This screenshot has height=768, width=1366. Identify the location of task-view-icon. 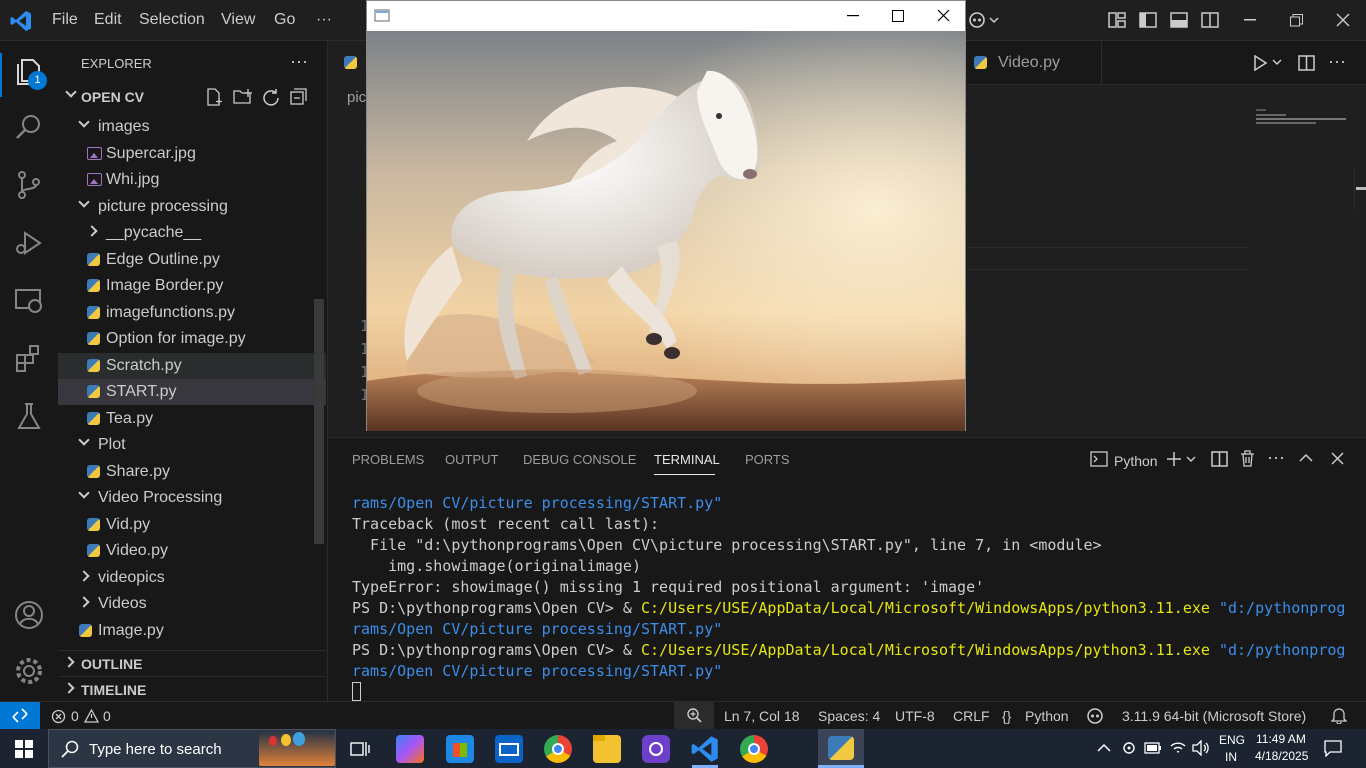
(360, 749).